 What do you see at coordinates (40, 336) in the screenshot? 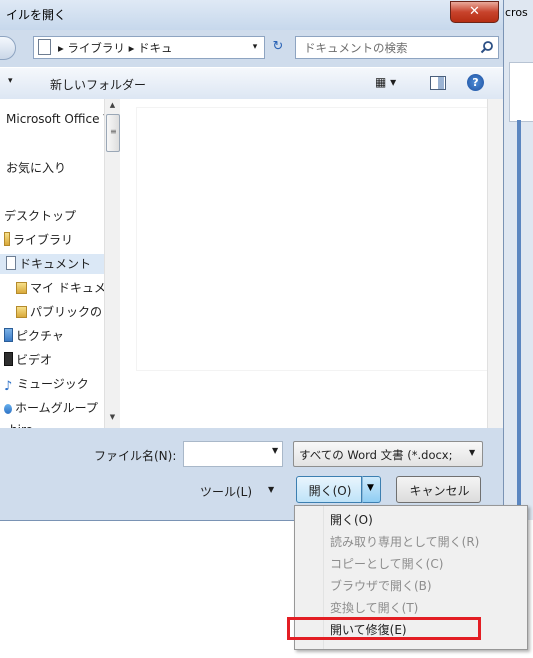
I see `nav-item-label: ピクチャ` at bounding box center [40, 336].